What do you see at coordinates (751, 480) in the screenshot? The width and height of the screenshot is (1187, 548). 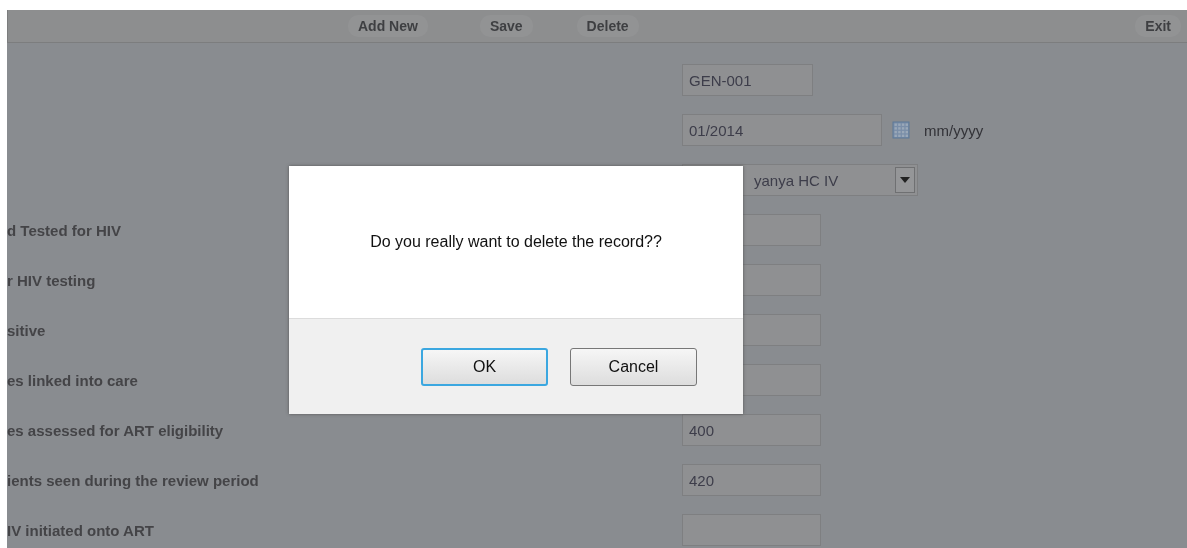 I see `number-field: 420` at bounding box center [751, 480].